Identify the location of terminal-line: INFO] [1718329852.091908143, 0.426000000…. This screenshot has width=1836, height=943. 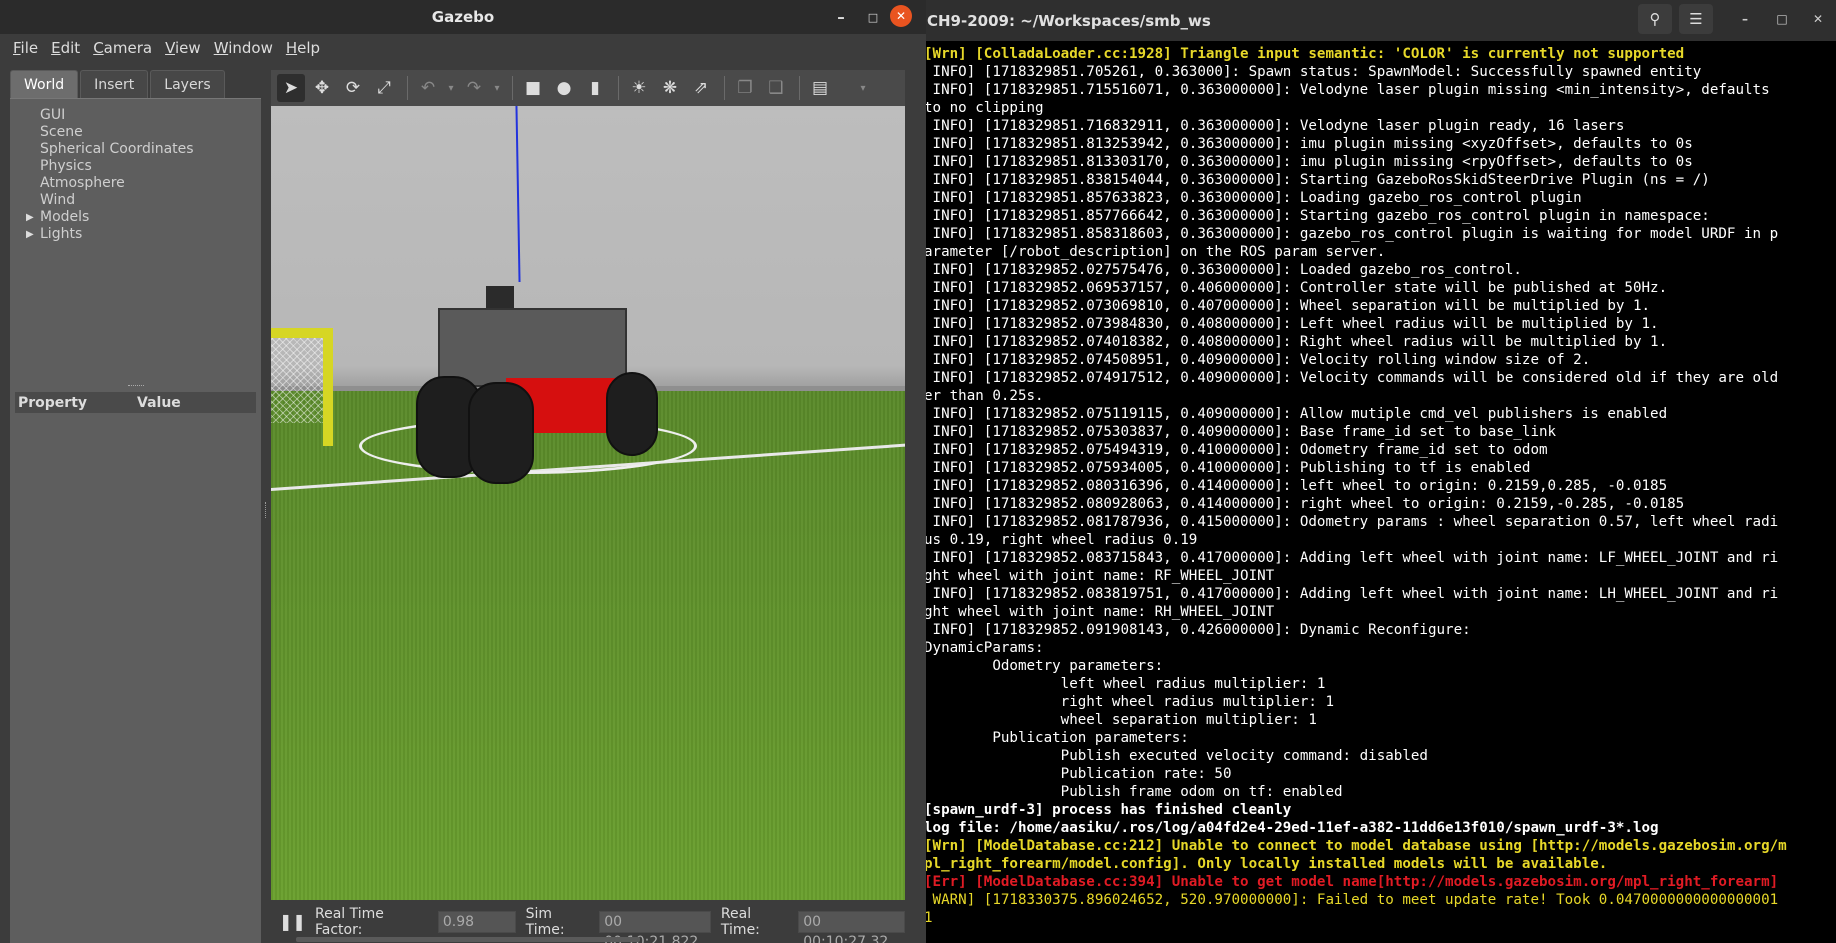
(1198, 630).